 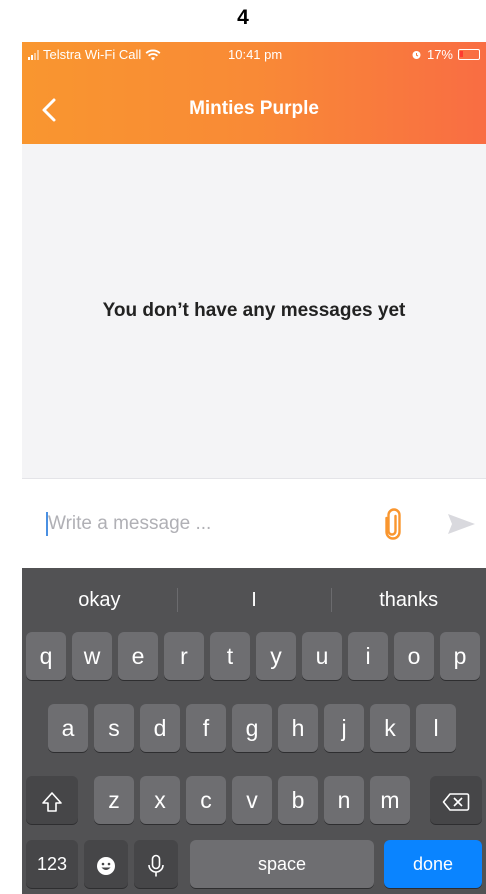 I want to click on numbers-key: 123, so click(x=52, y=864).